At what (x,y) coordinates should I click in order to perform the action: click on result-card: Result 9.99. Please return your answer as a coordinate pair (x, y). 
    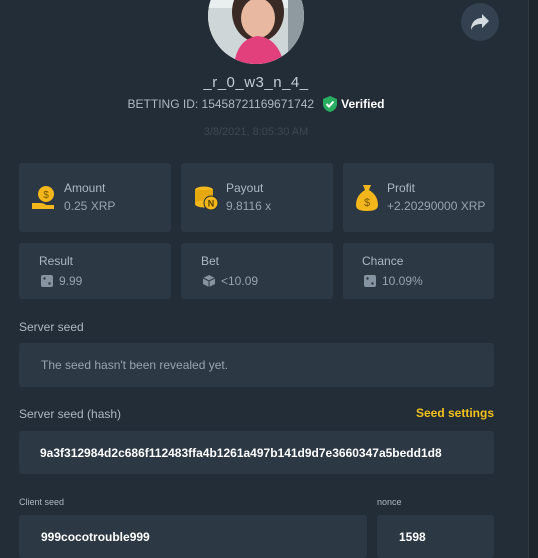
    Looking at the image, I should click on (95, 271).